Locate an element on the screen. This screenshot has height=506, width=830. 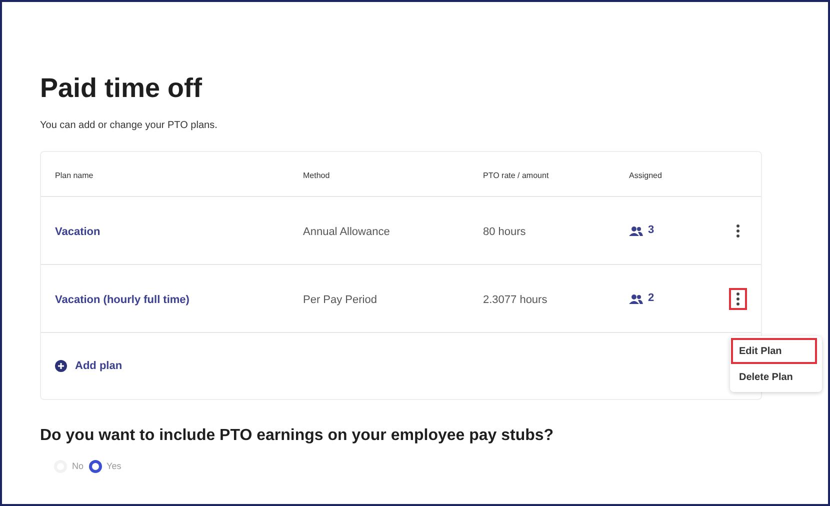
rate-cell: 80 hours is located at coordinates (504, 232).